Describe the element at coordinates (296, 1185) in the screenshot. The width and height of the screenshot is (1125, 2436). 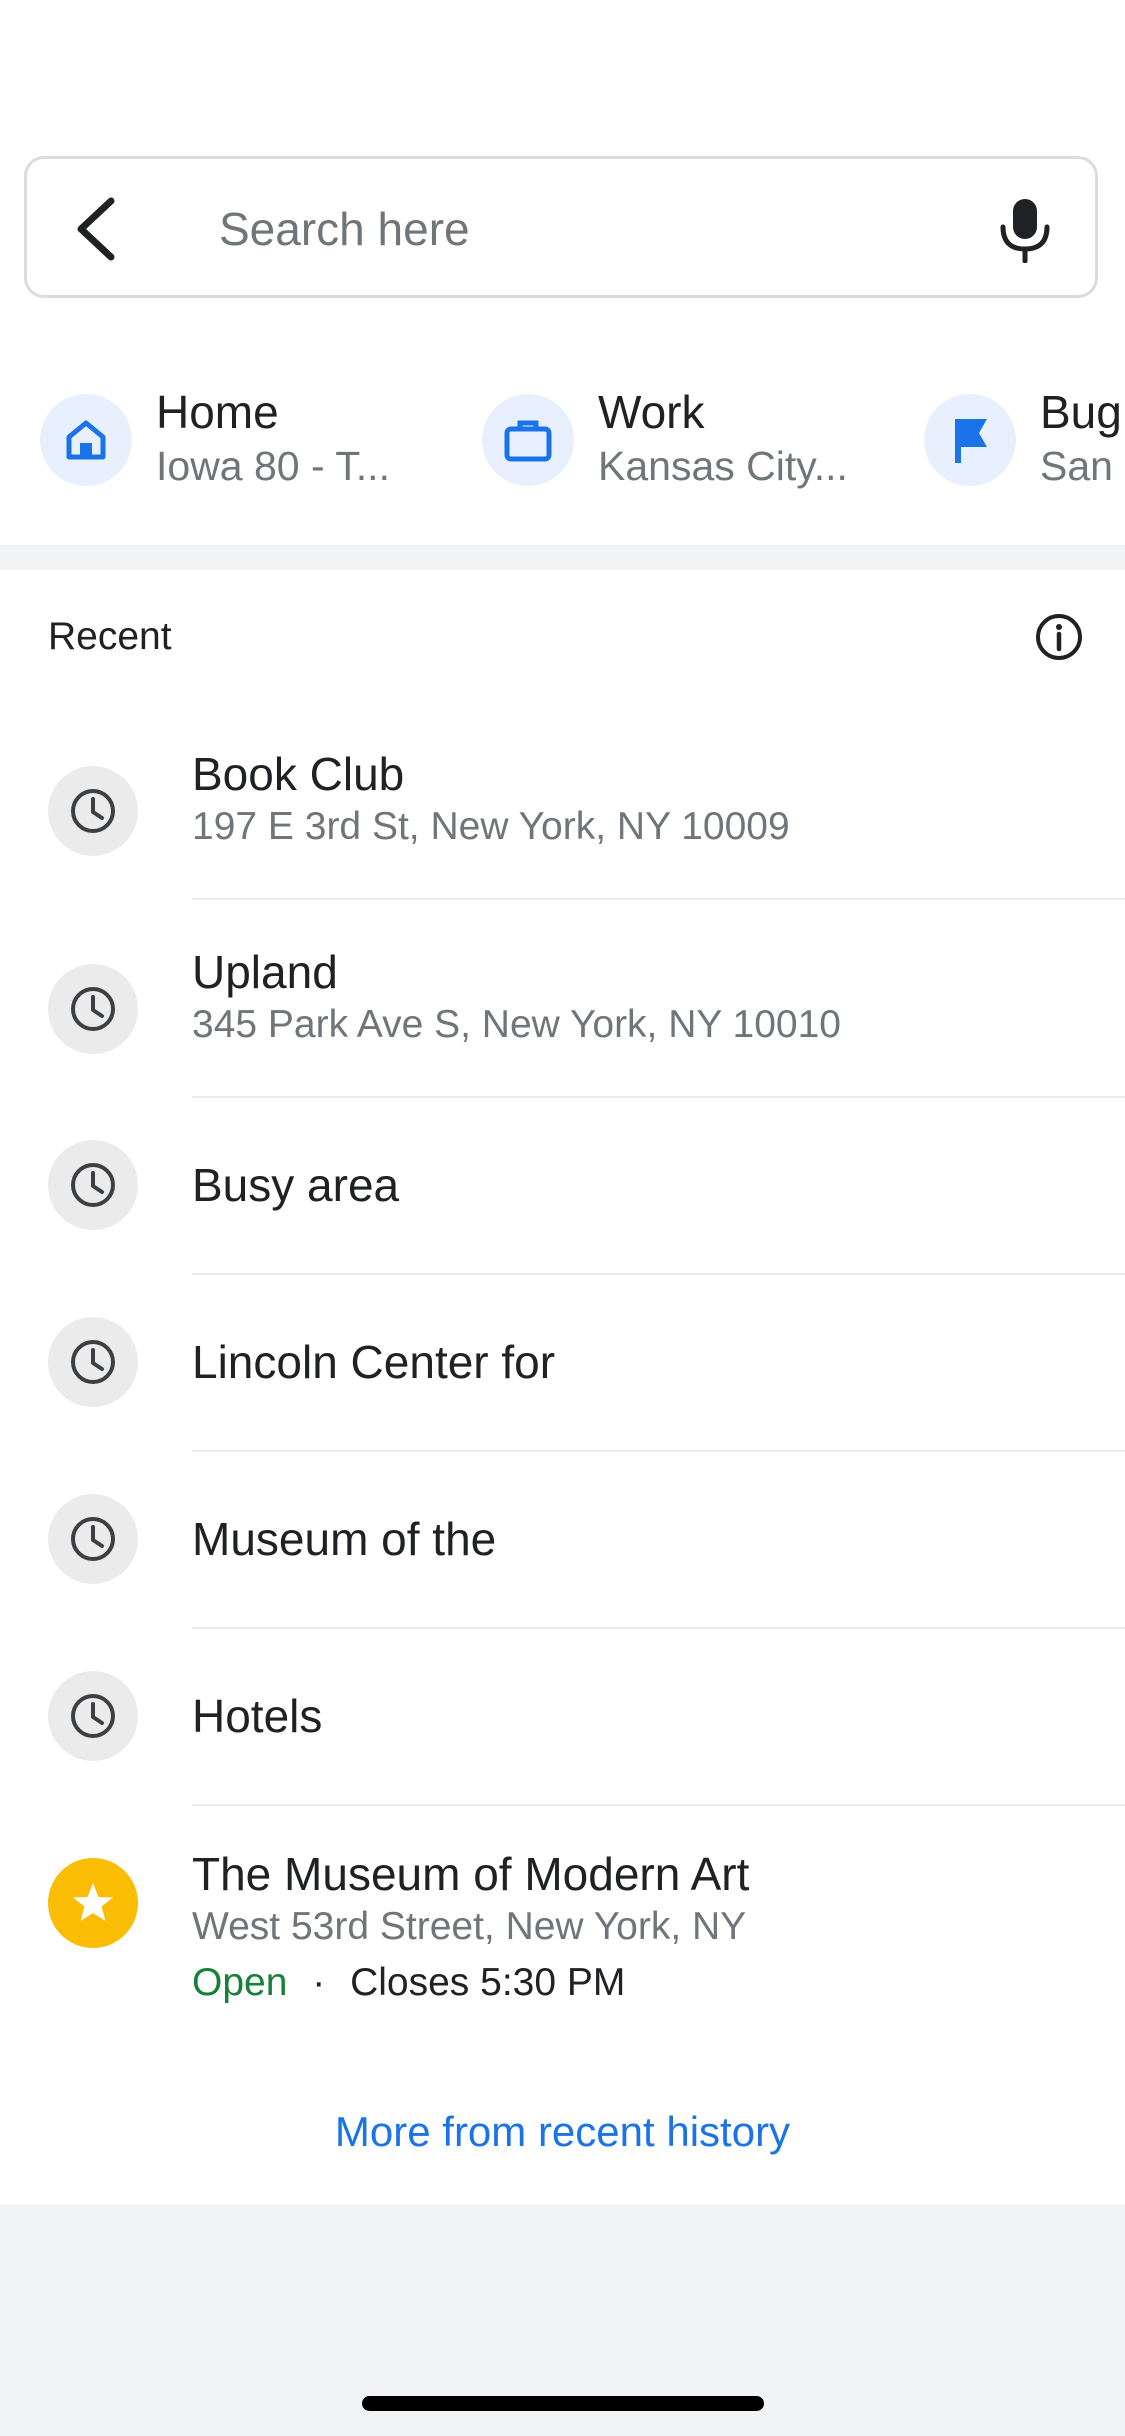
I see `item-title: Busy area` at that location.